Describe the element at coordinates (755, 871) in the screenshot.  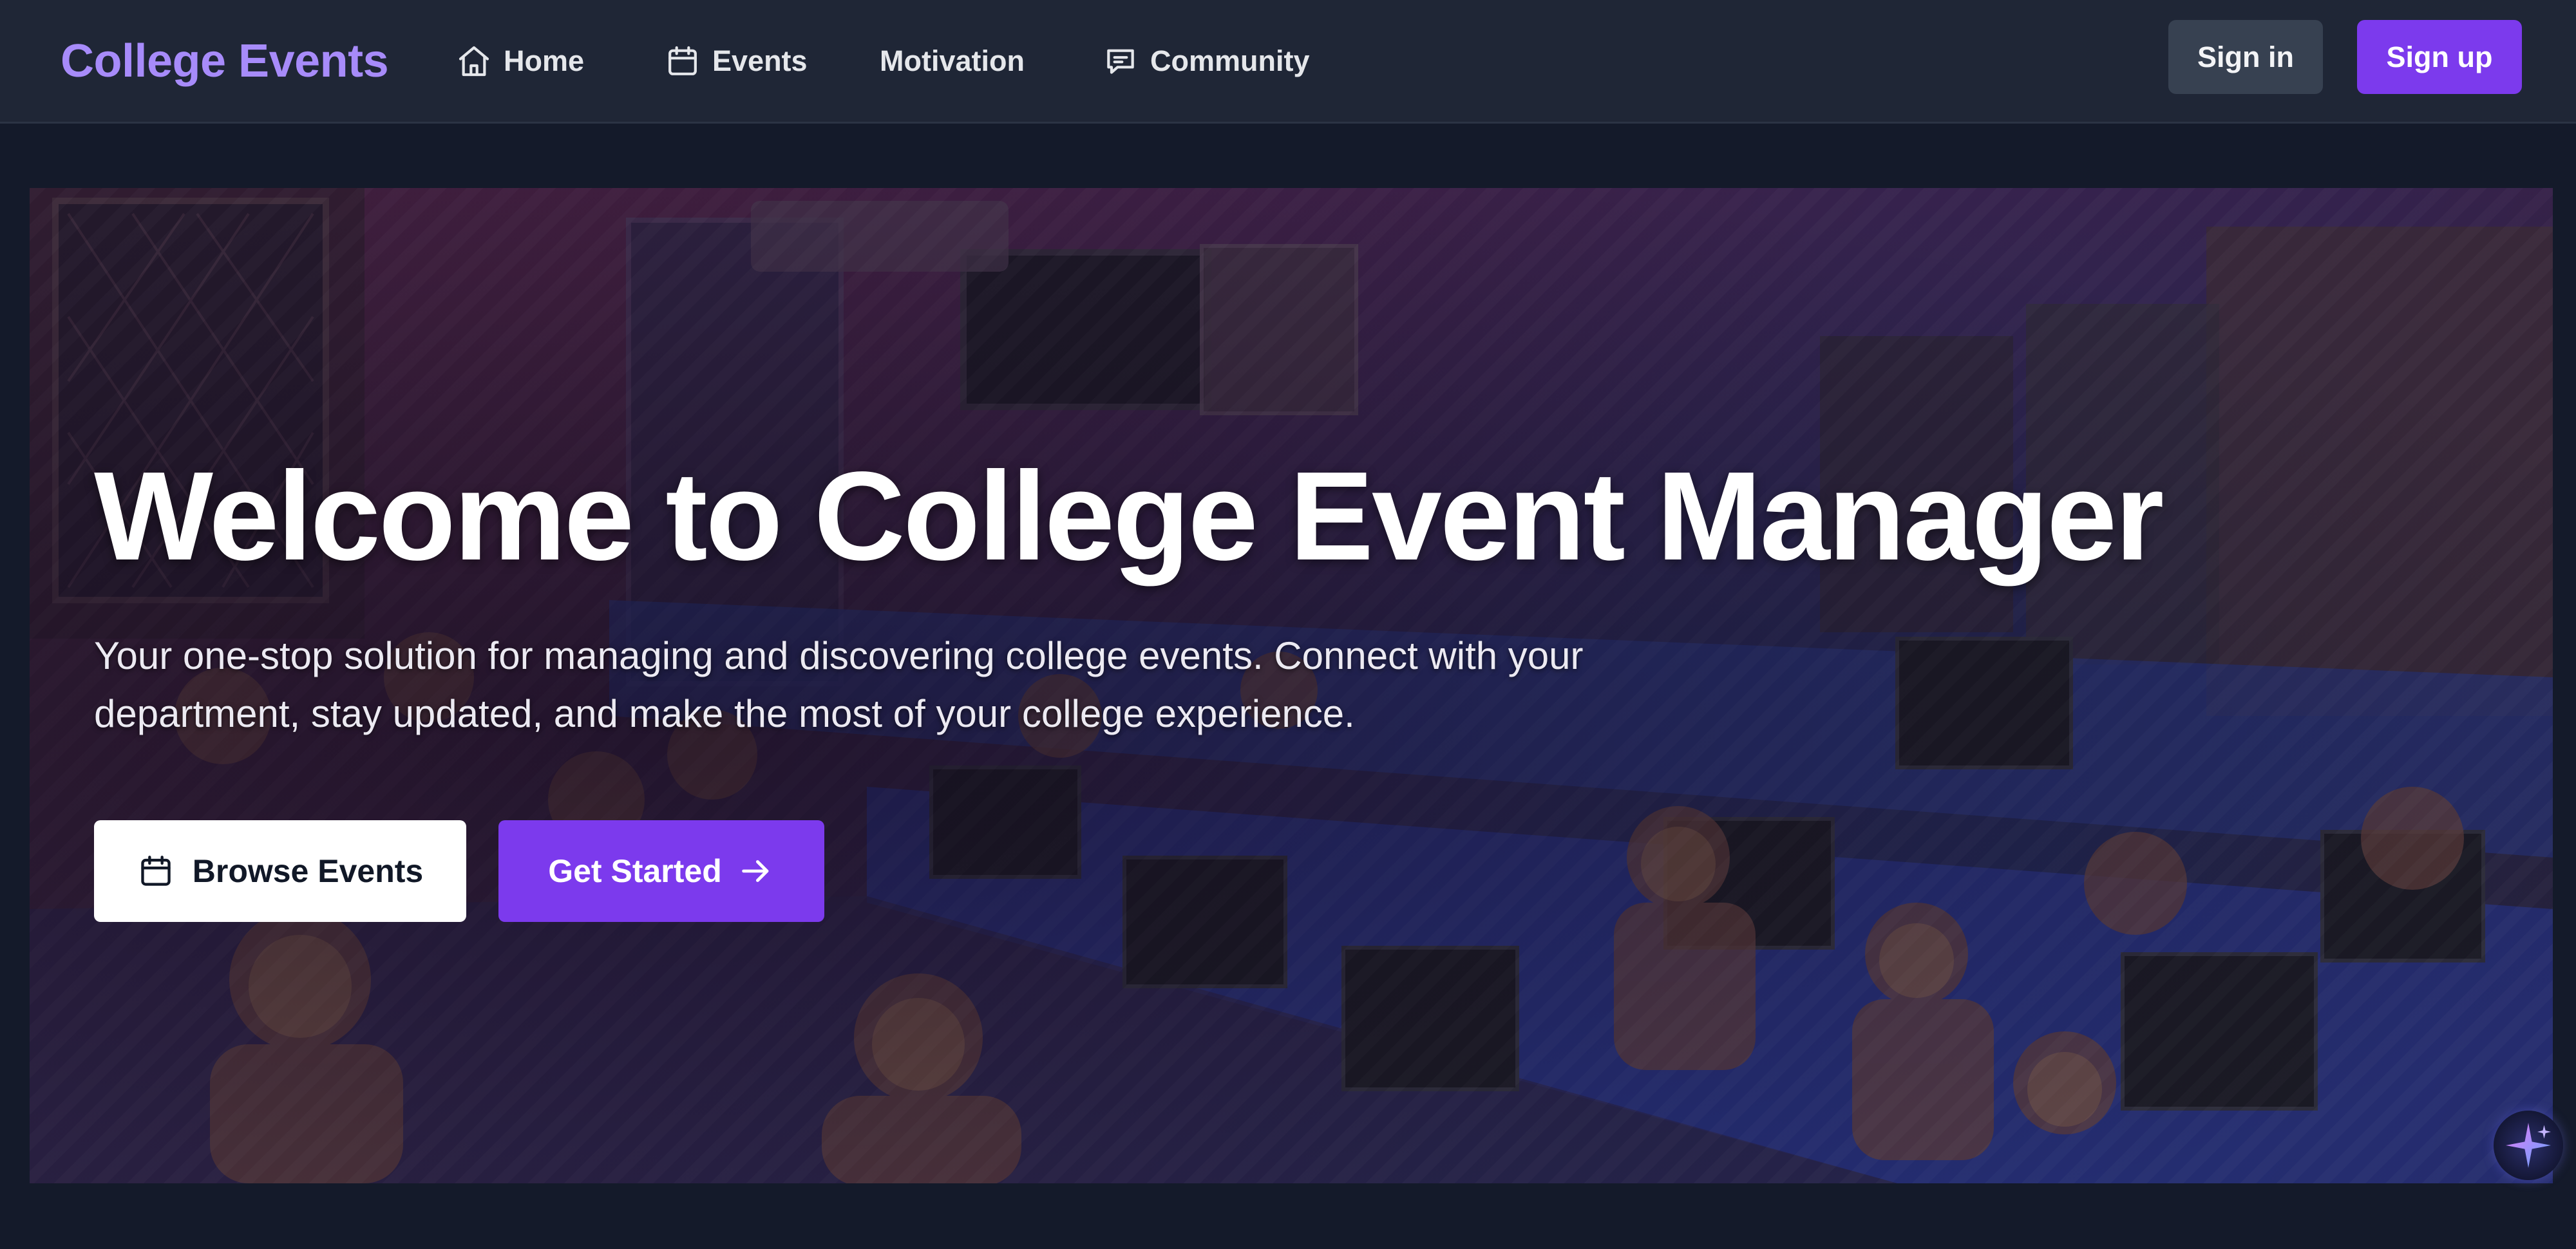
I see `arrow-right-icon` at that location.